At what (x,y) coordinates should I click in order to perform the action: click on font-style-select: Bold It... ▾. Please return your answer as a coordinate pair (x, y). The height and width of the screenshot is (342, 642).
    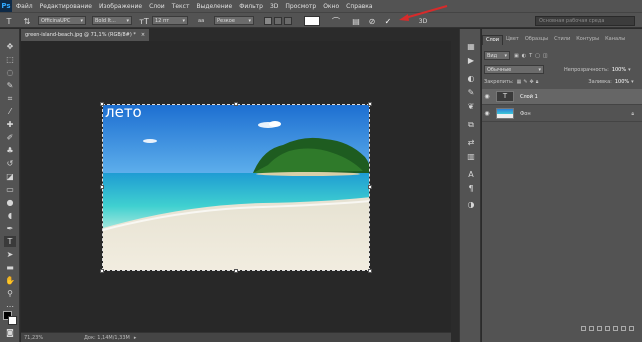
    Looking at the image, I should click on (112, 20).